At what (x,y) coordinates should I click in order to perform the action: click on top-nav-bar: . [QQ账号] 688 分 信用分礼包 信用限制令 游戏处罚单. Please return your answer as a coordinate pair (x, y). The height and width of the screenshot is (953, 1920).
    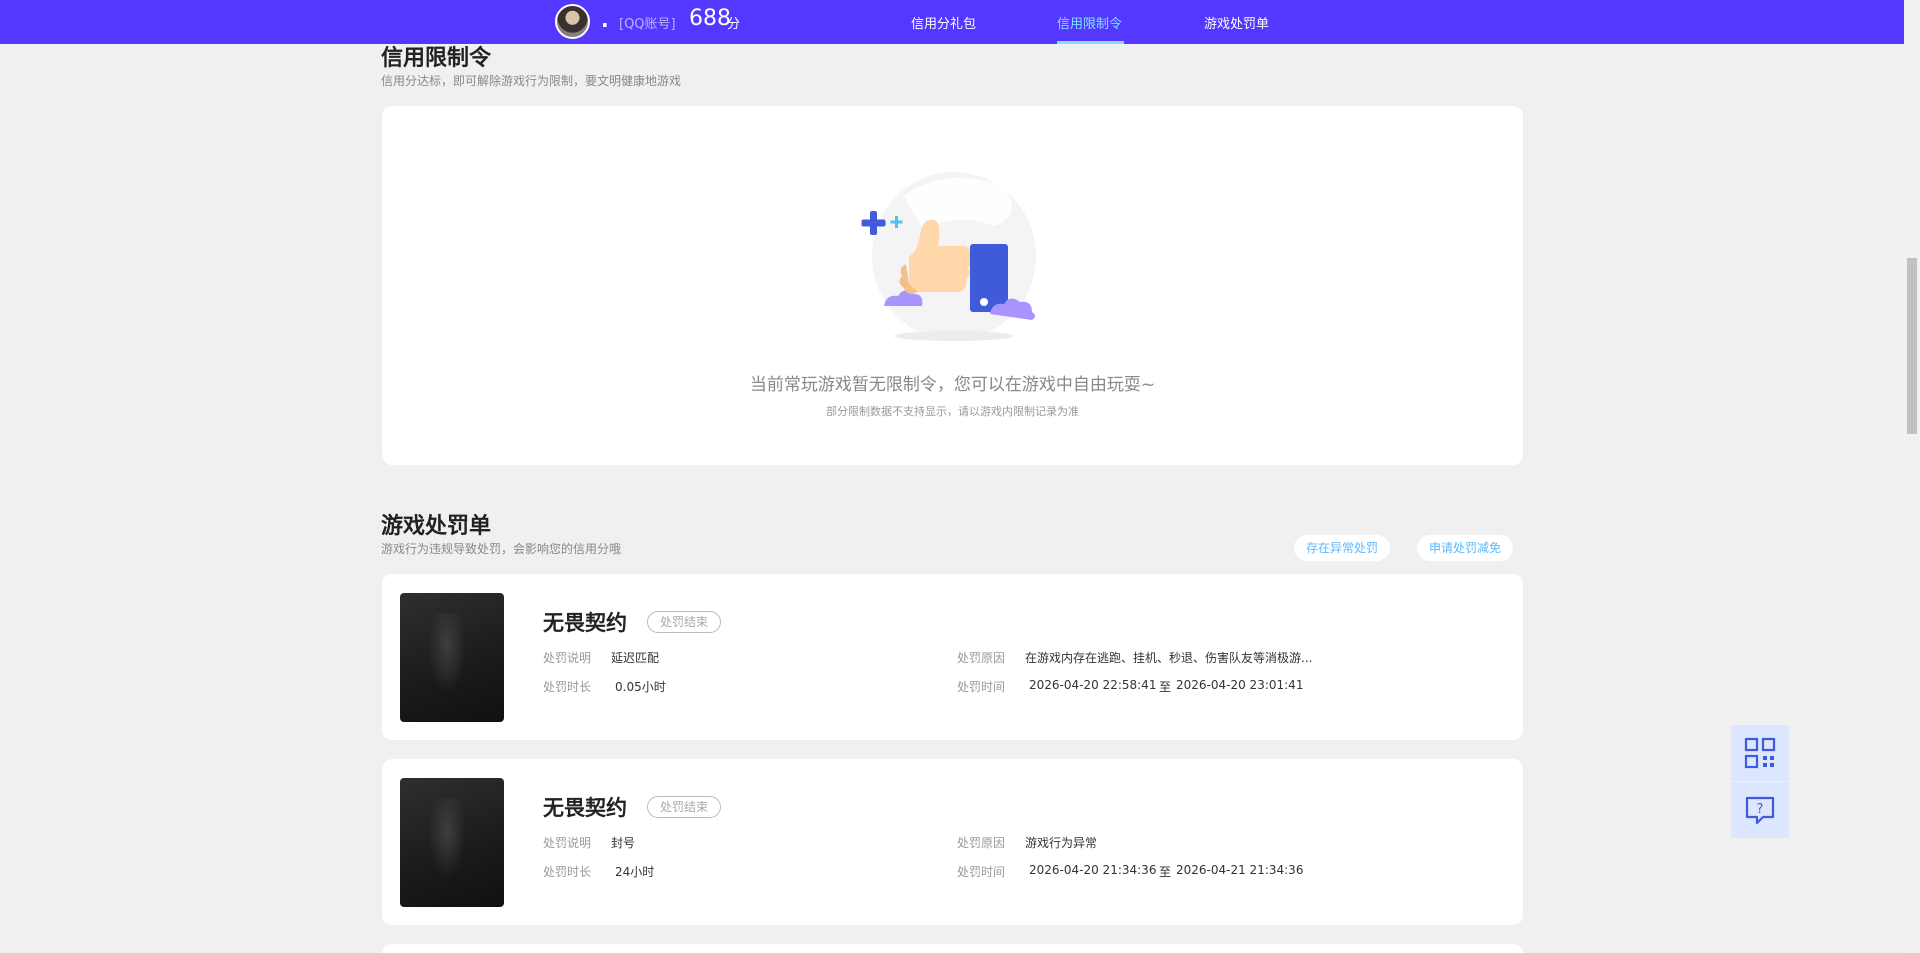
    Looking at the image, I should click on (952, 22).